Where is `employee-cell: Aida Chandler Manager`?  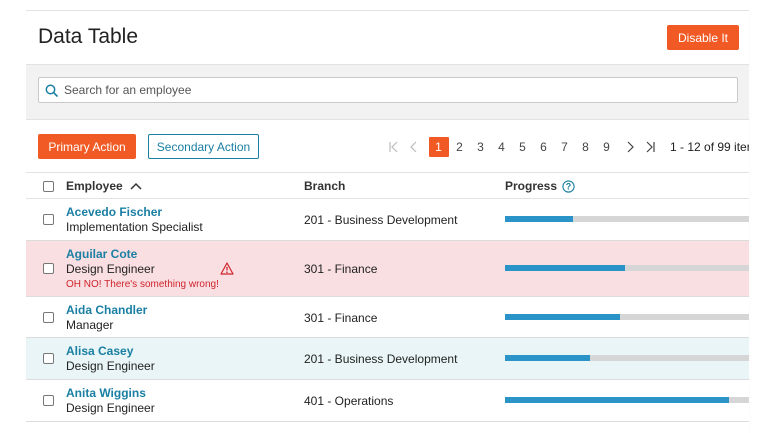 employee-cell: Aida Chandler Manager is located at coordinates (106, 318).